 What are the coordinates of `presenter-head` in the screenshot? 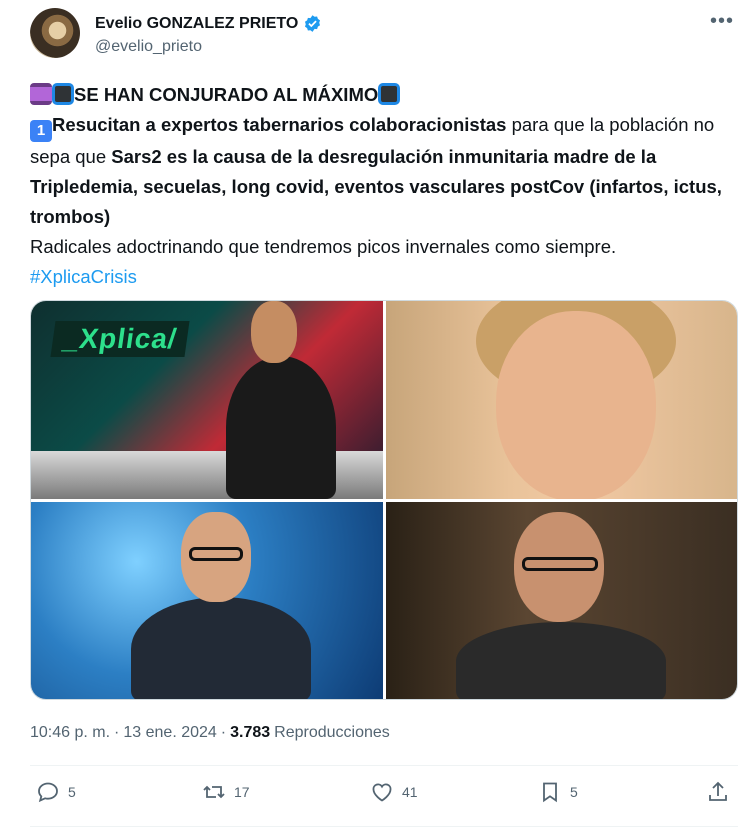 It's located at (274, 332).